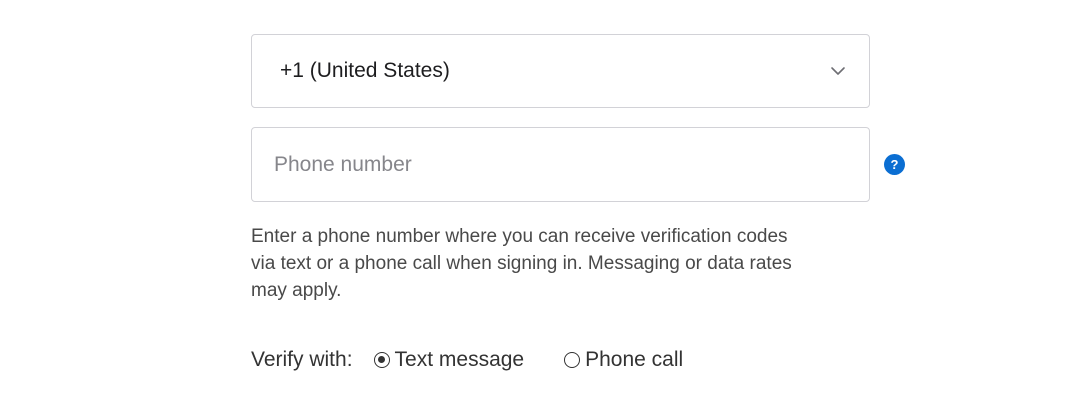  I want to click on radio-option-text-message: Text message, so click(449, 360).